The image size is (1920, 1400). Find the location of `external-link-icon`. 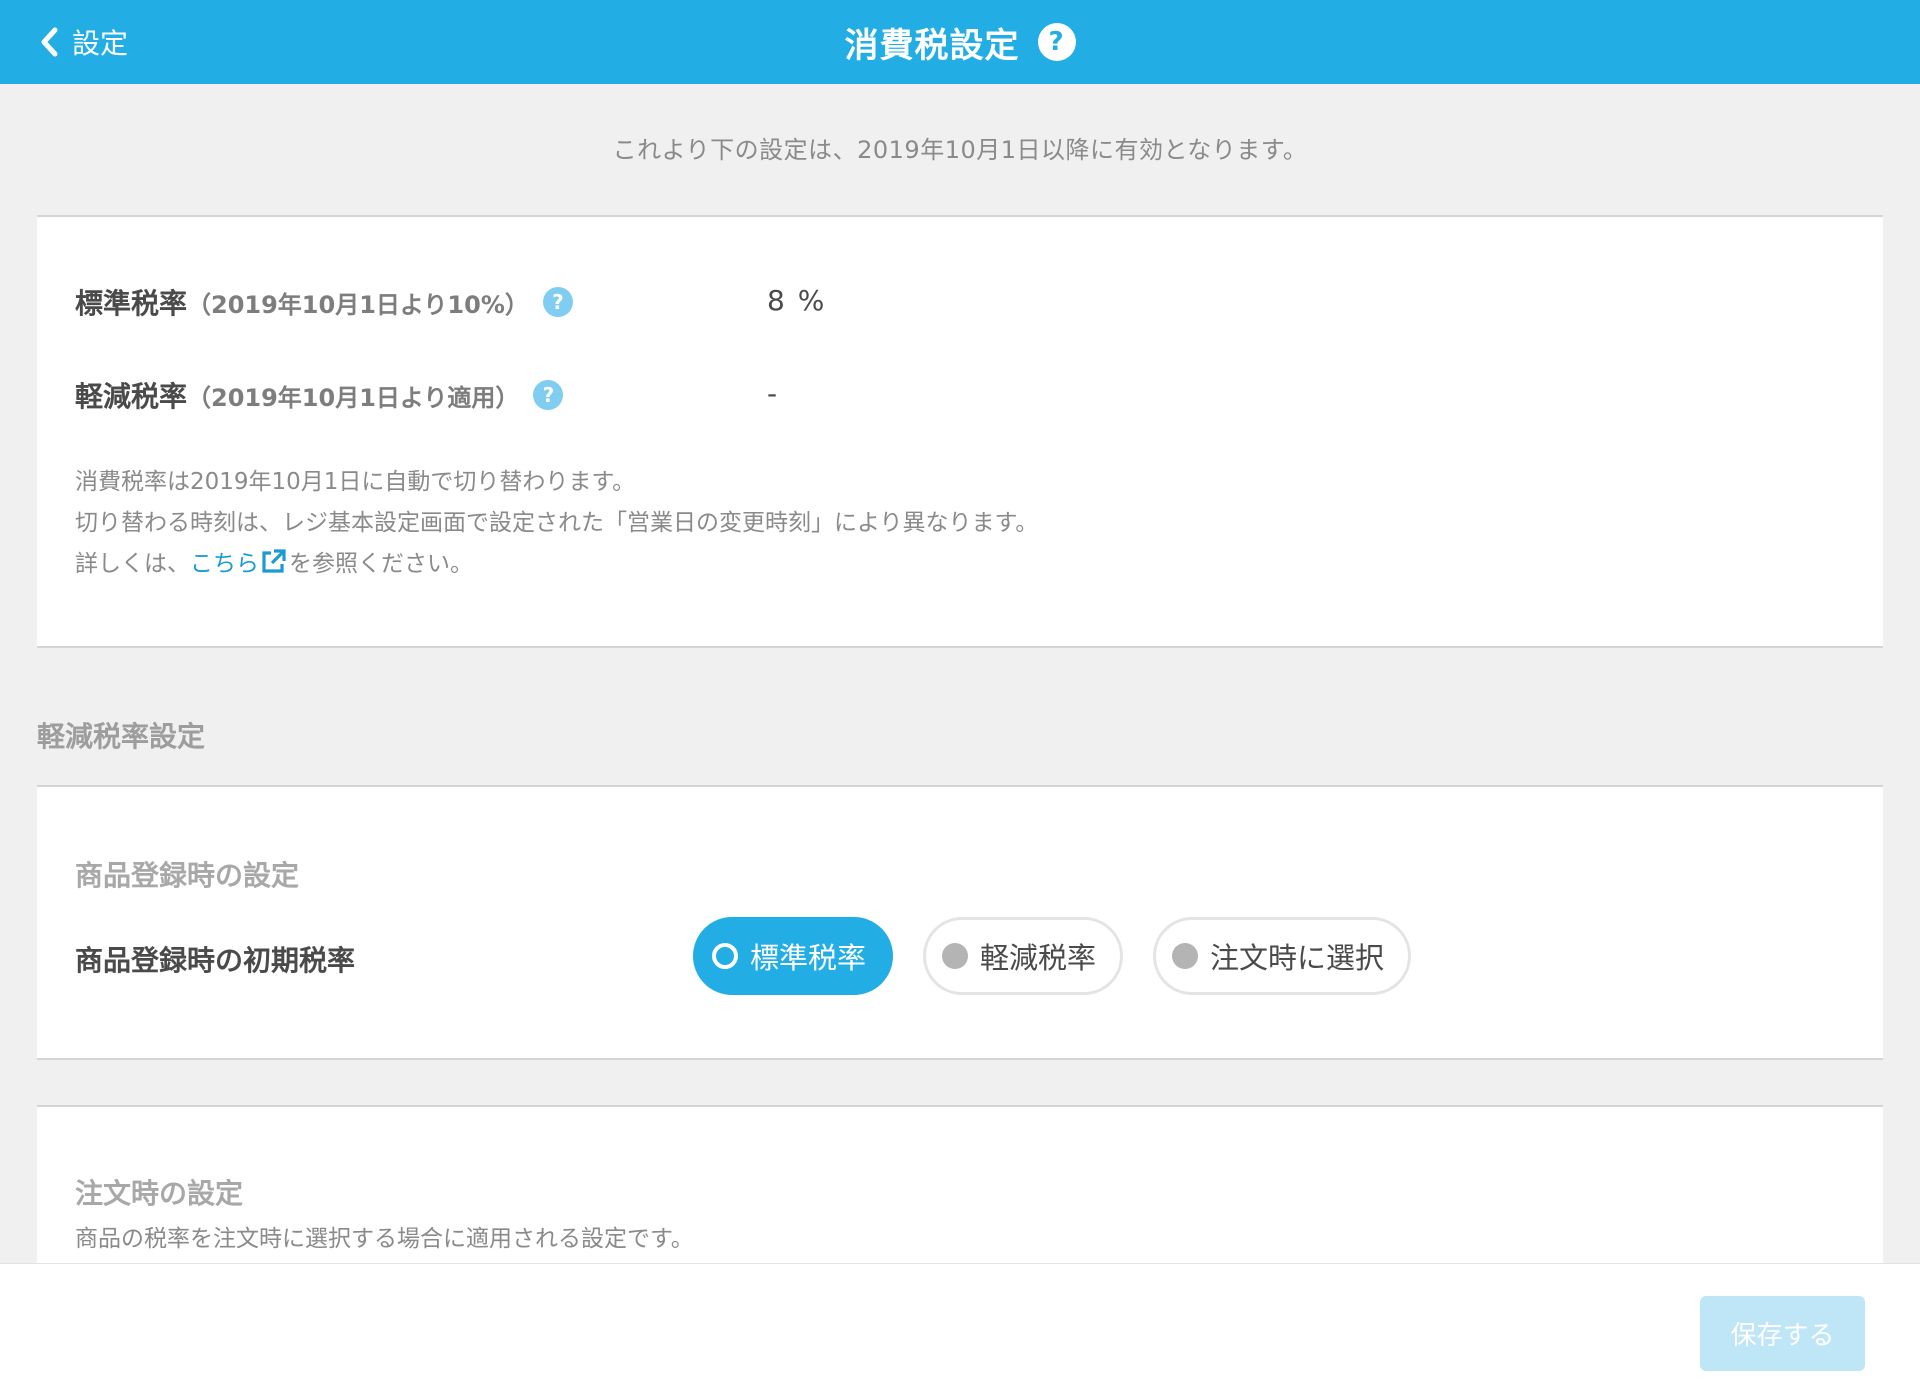

external-link-icon is located at coordinates (273, 569).